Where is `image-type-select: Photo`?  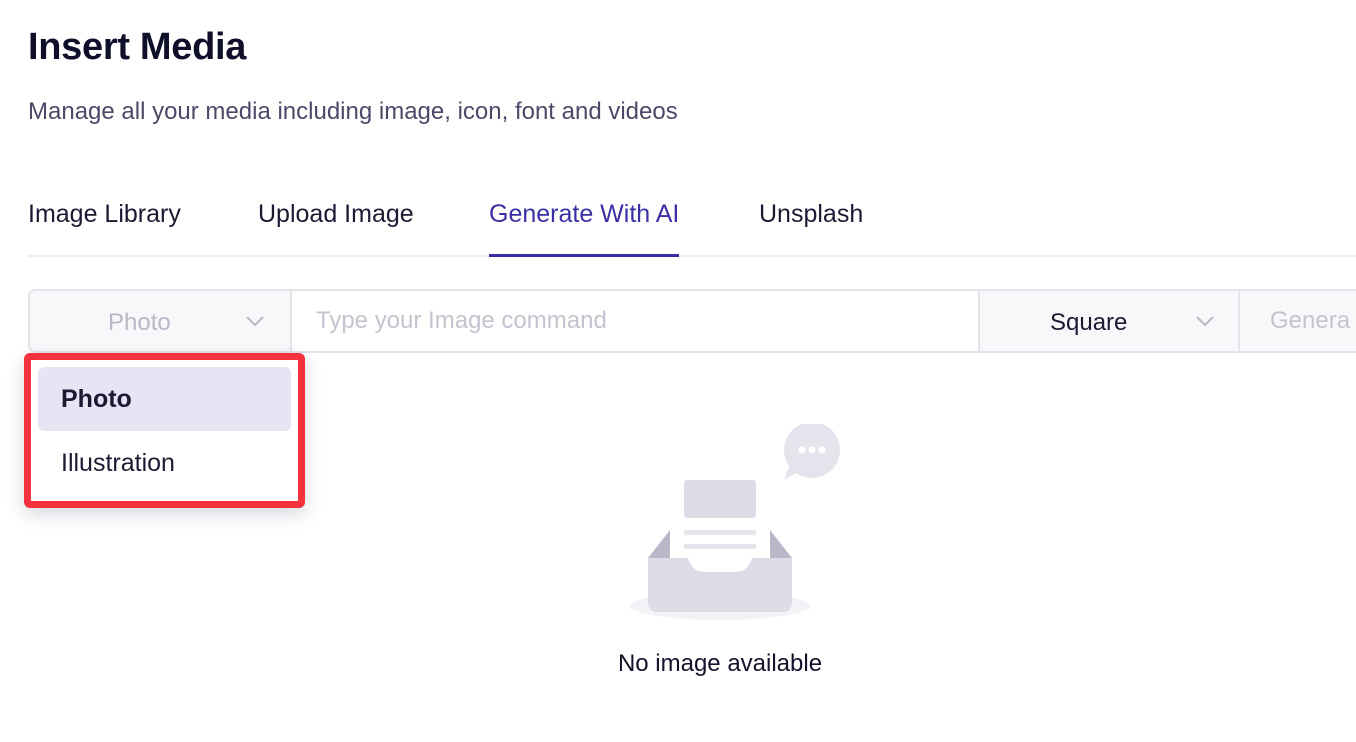
image-type-select: Photo is located at coordinates (161, 321).